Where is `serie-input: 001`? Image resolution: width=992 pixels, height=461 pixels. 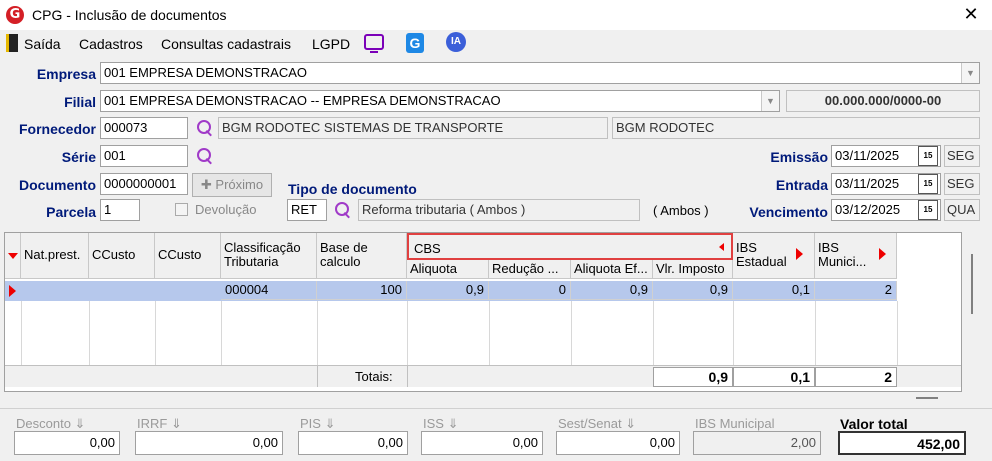 serie-input: 001 is located at coordinates (144, 156).